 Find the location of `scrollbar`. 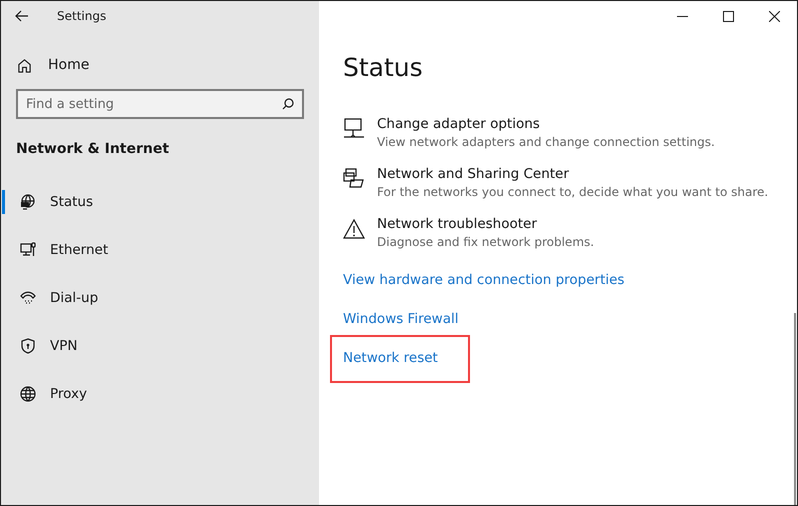

scrollbar is located at coordinates (795, 409).